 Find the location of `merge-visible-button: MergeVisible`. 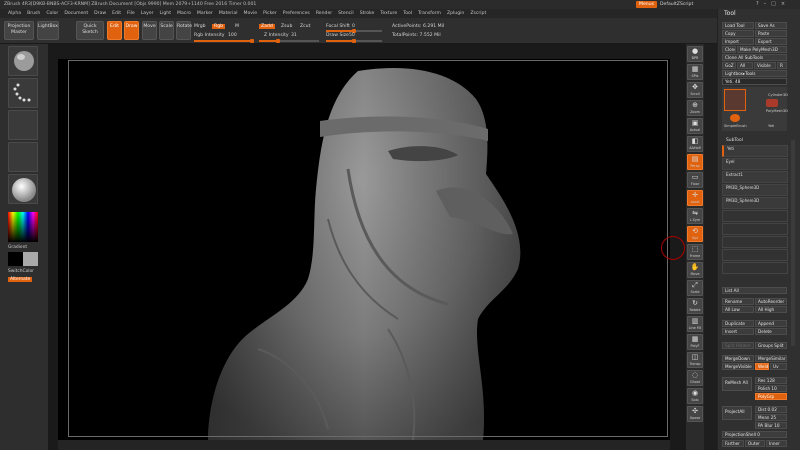

merge-visible-button: MergeVisible is located at coordinates (738, 366).